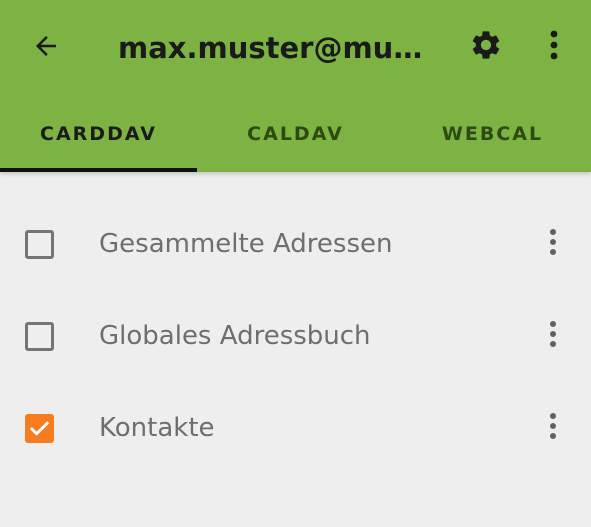 The height and width of the screenshot is (527, 591). What do you see at coordinates (235, 336) in the screenshot?
I see `list-item-label: Globales Adressbuch` at bounding box center [235, 336].